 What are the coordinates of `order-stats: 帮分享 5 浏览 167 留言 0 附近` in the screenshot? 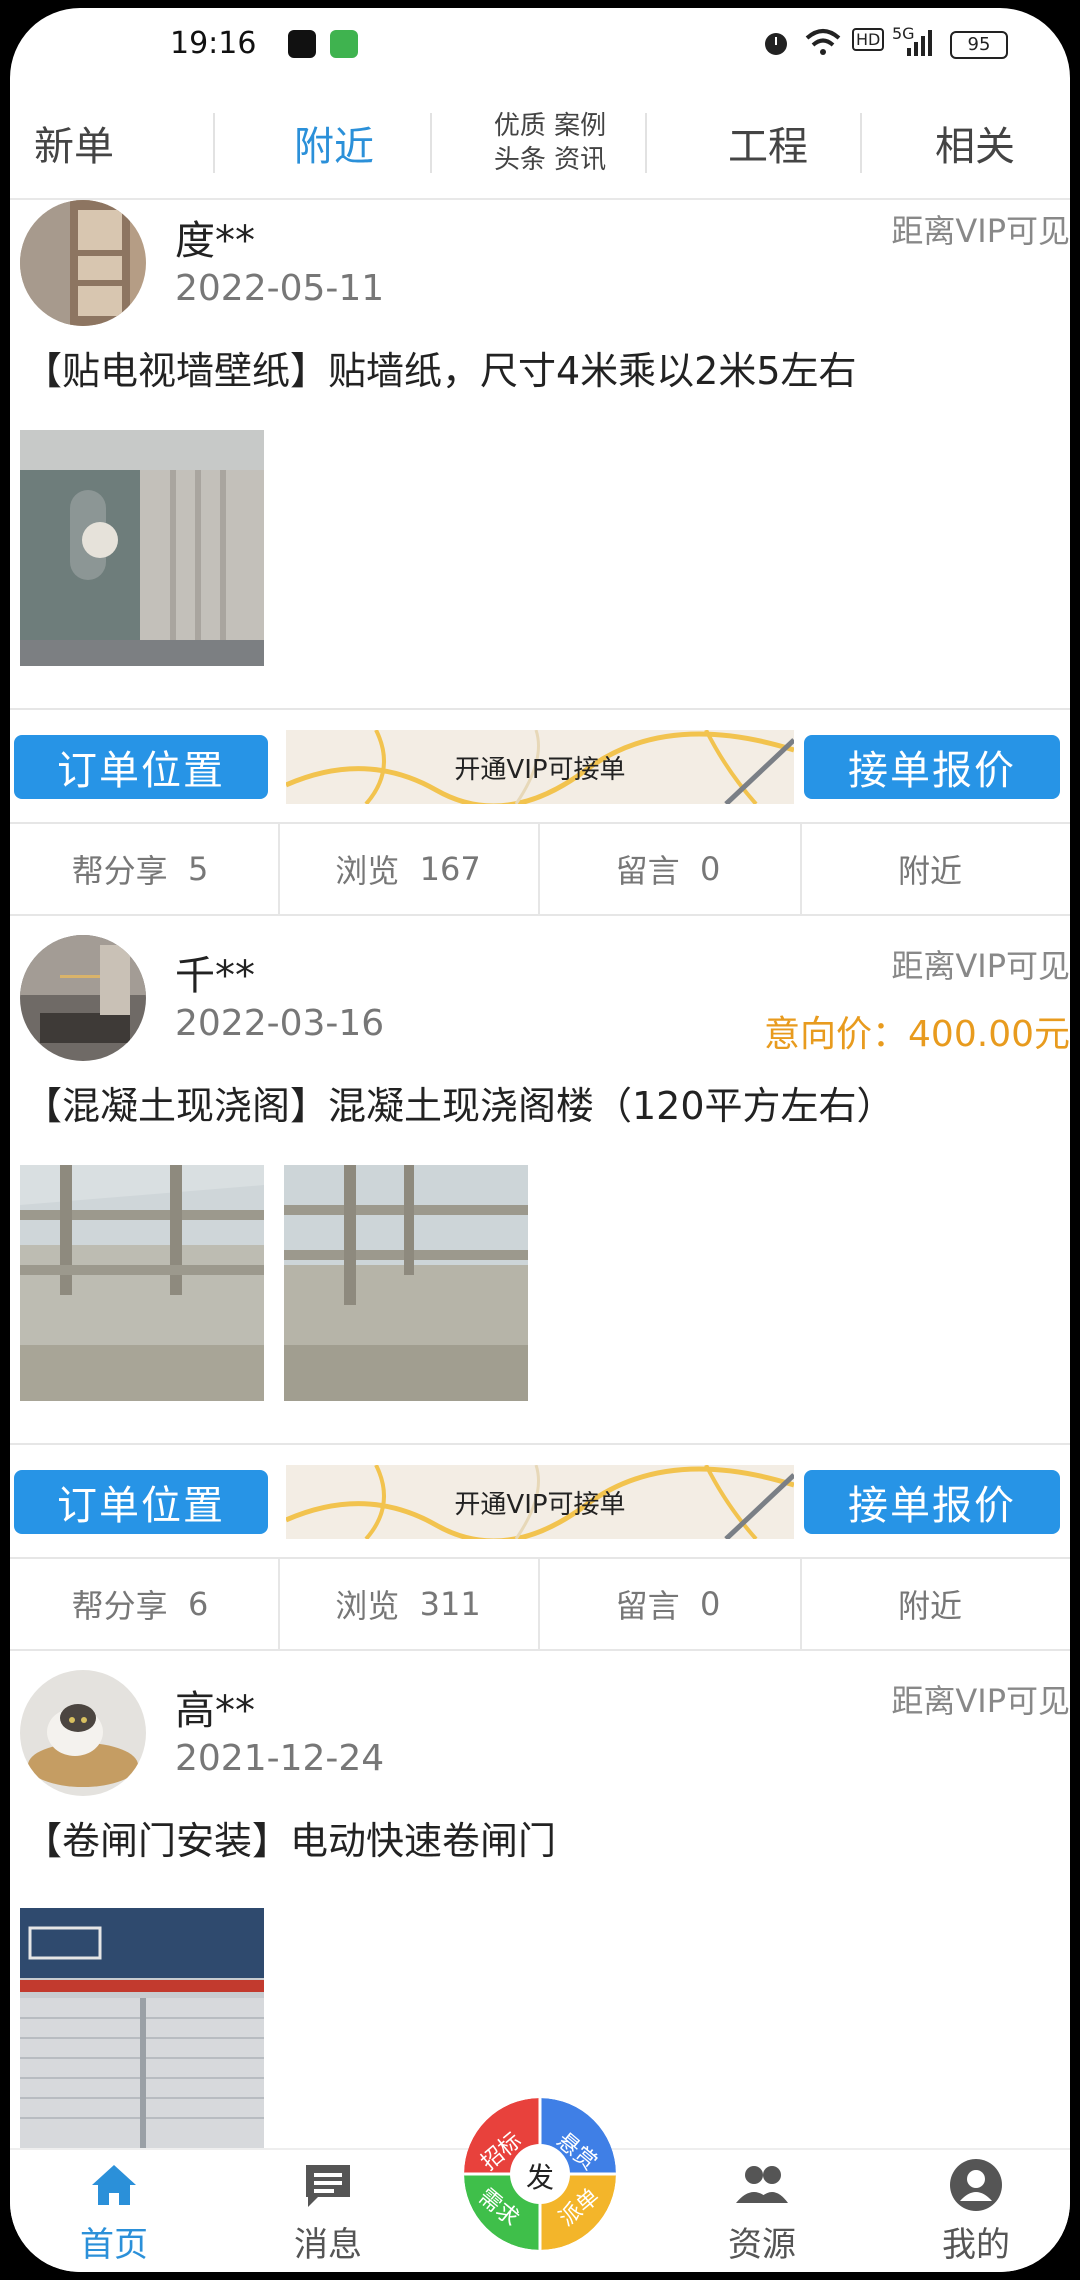 It's located at (540, 869).